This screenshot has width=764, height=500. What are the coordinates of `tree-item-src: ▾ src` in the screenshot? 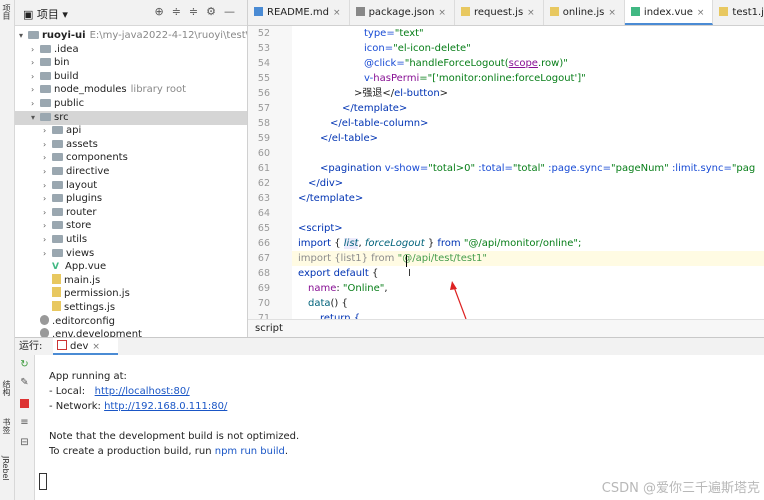 It's located at (131, 117).